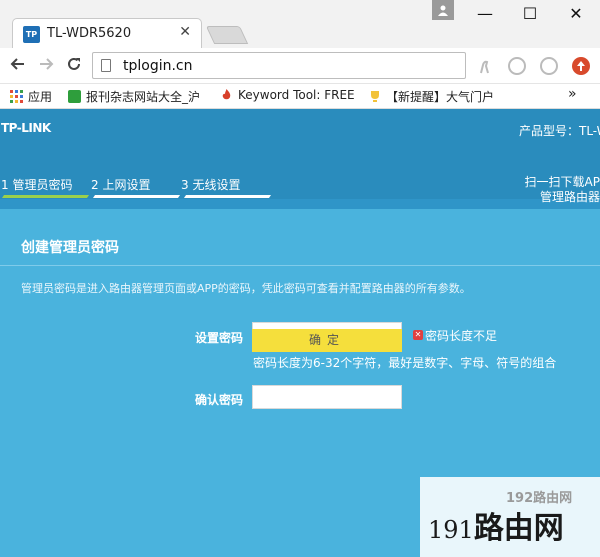 Image resolution: width=600 pixels, height=557 pixels. Describe the element at coordinates (517, 66) in the screenshot. I see `extension-grey-icon` at that location.